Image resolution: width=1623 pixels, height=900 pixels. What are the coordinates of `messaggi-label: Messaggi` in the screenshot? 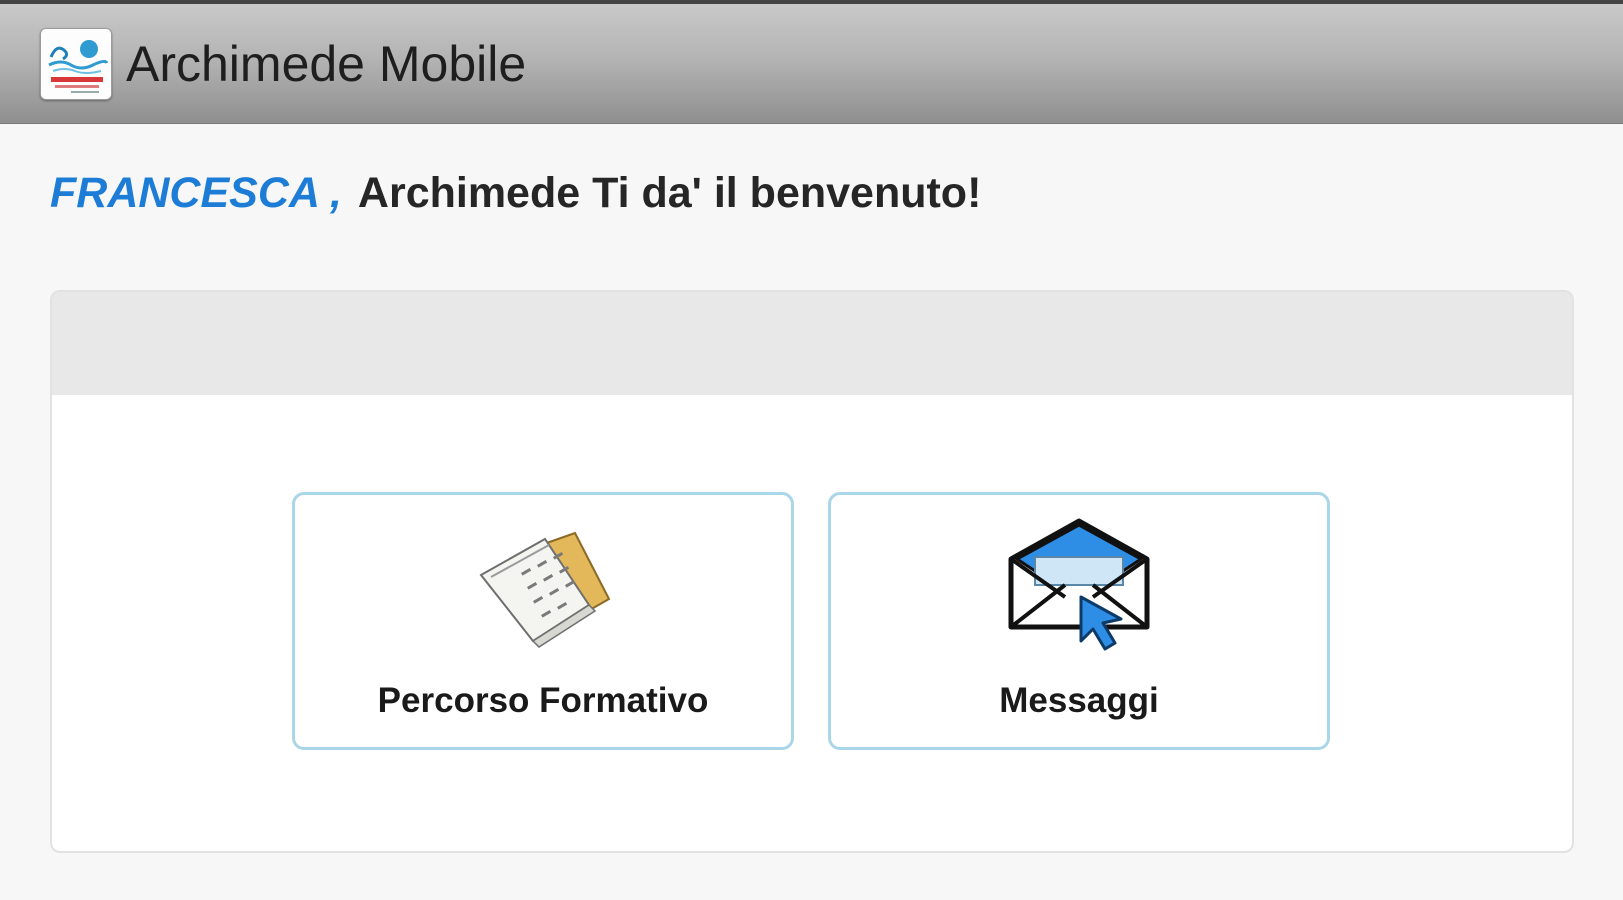 It's located at (1079, 700).